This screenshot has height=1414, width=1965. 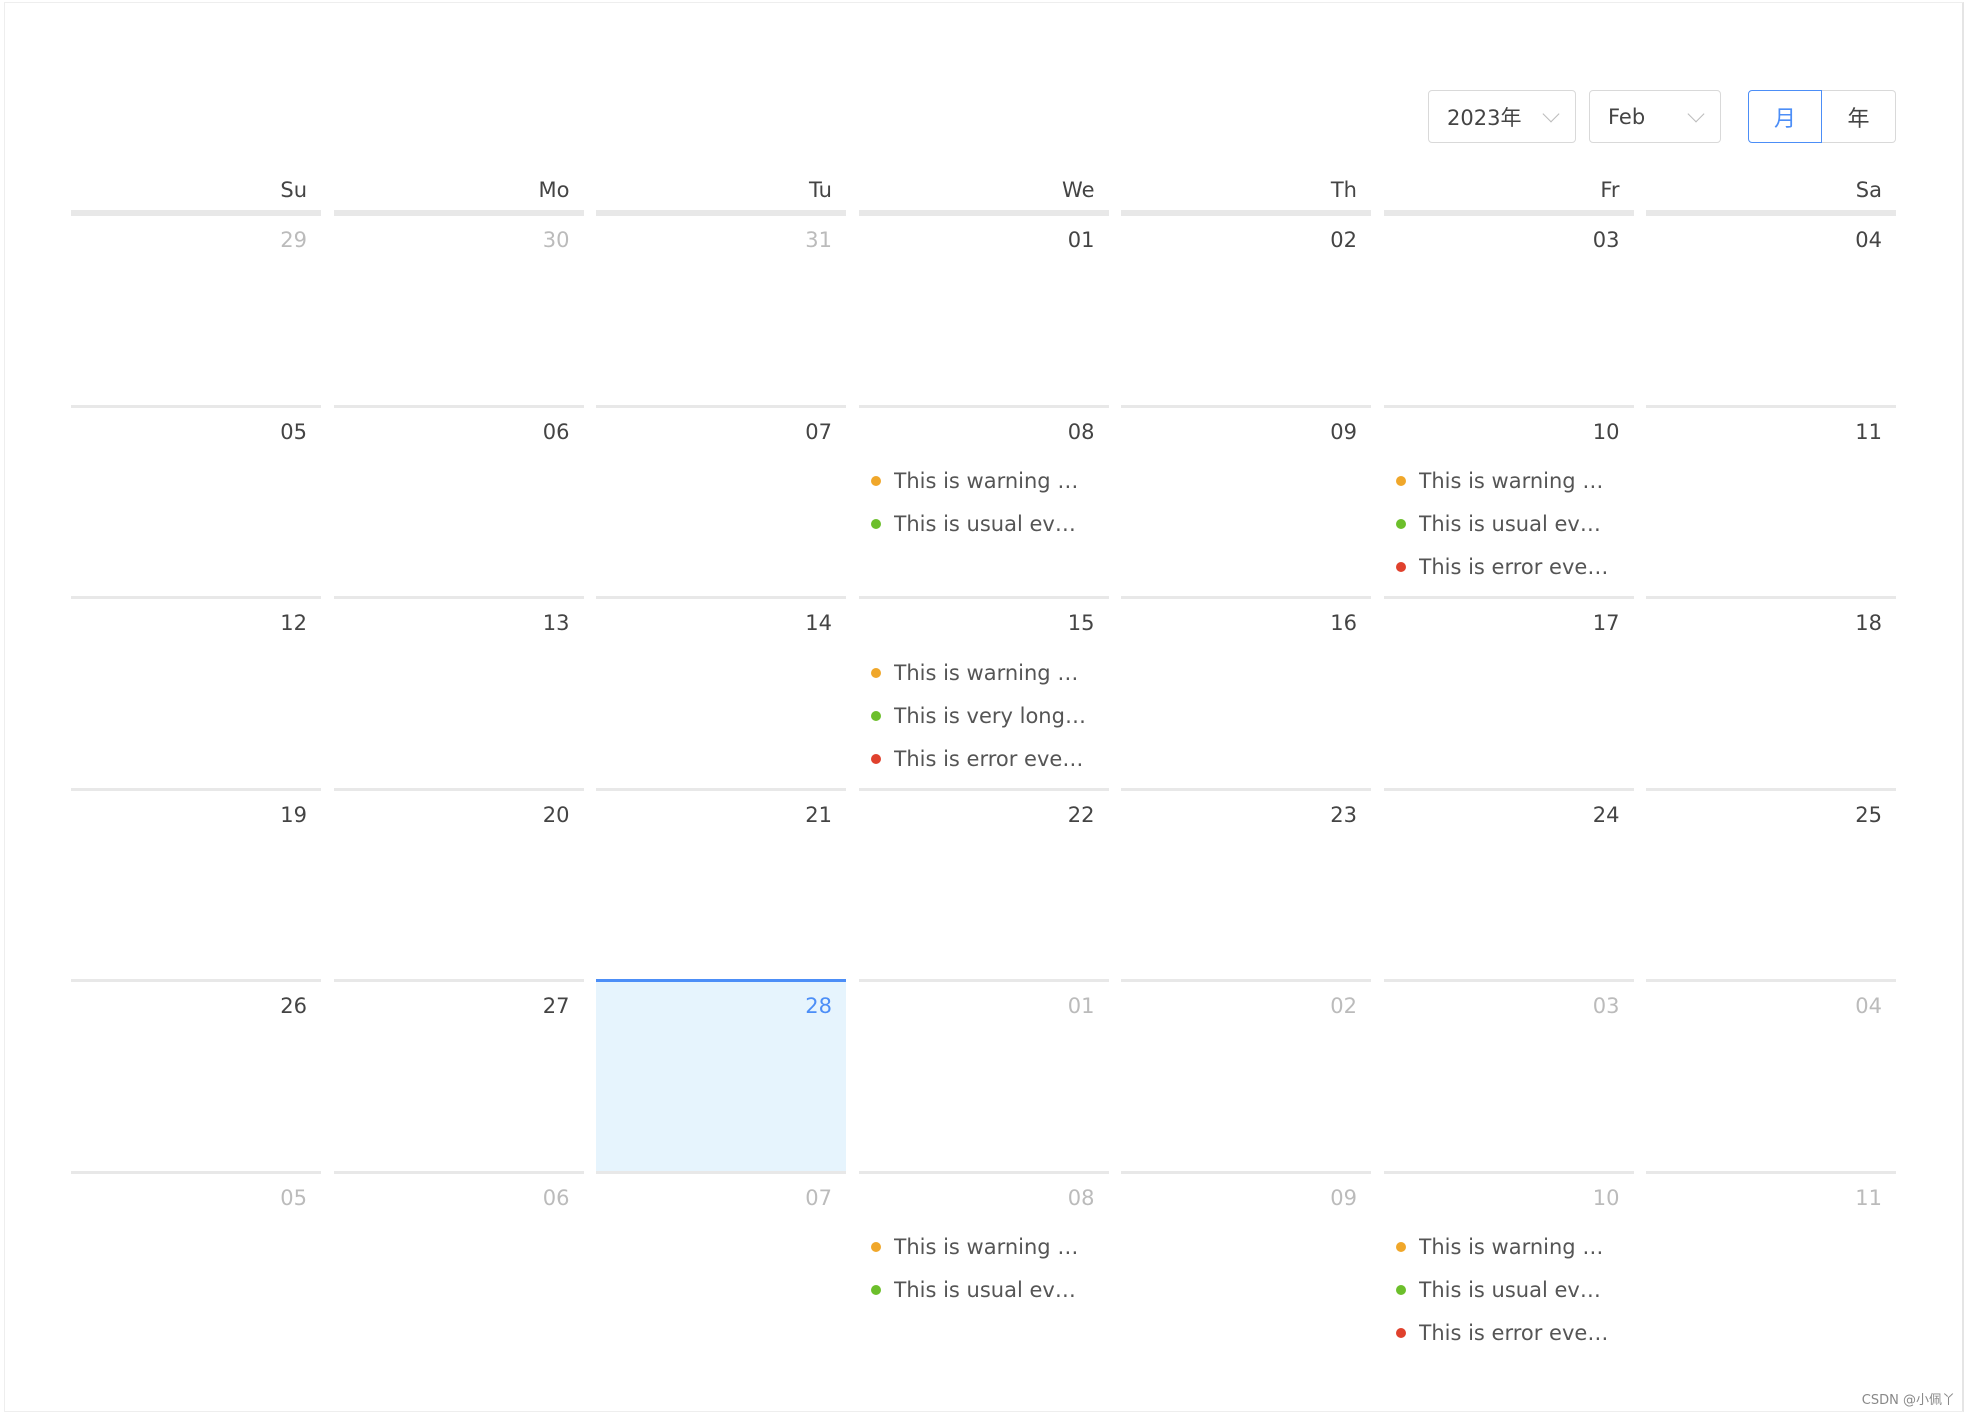 I want to click on mode-year-button: 年, so click(x=1859, y=116).